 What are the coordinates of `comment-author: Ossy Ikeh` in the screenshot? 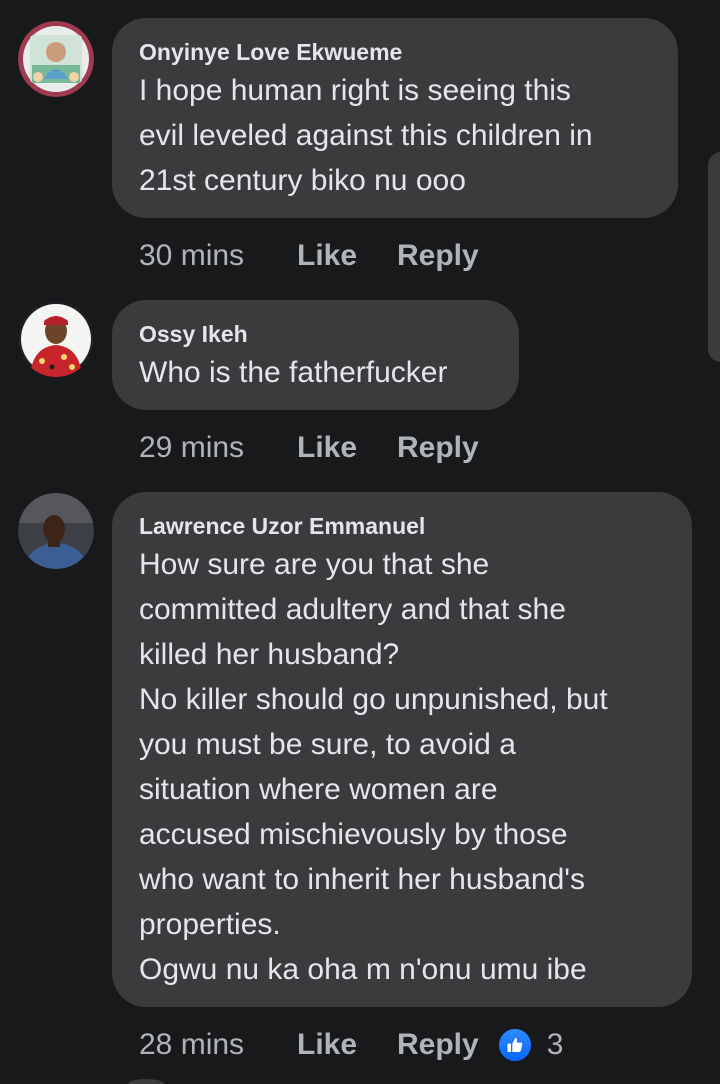 It's located at (316, 334).